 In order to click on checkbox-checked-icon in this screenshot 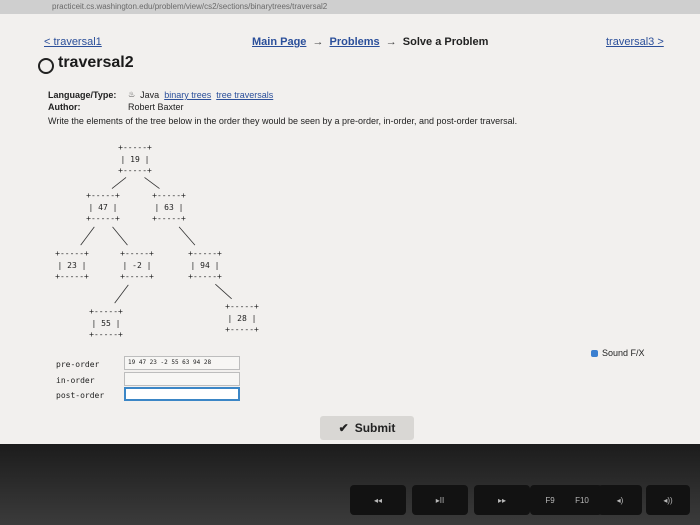, I will do `click(594, 353)`.